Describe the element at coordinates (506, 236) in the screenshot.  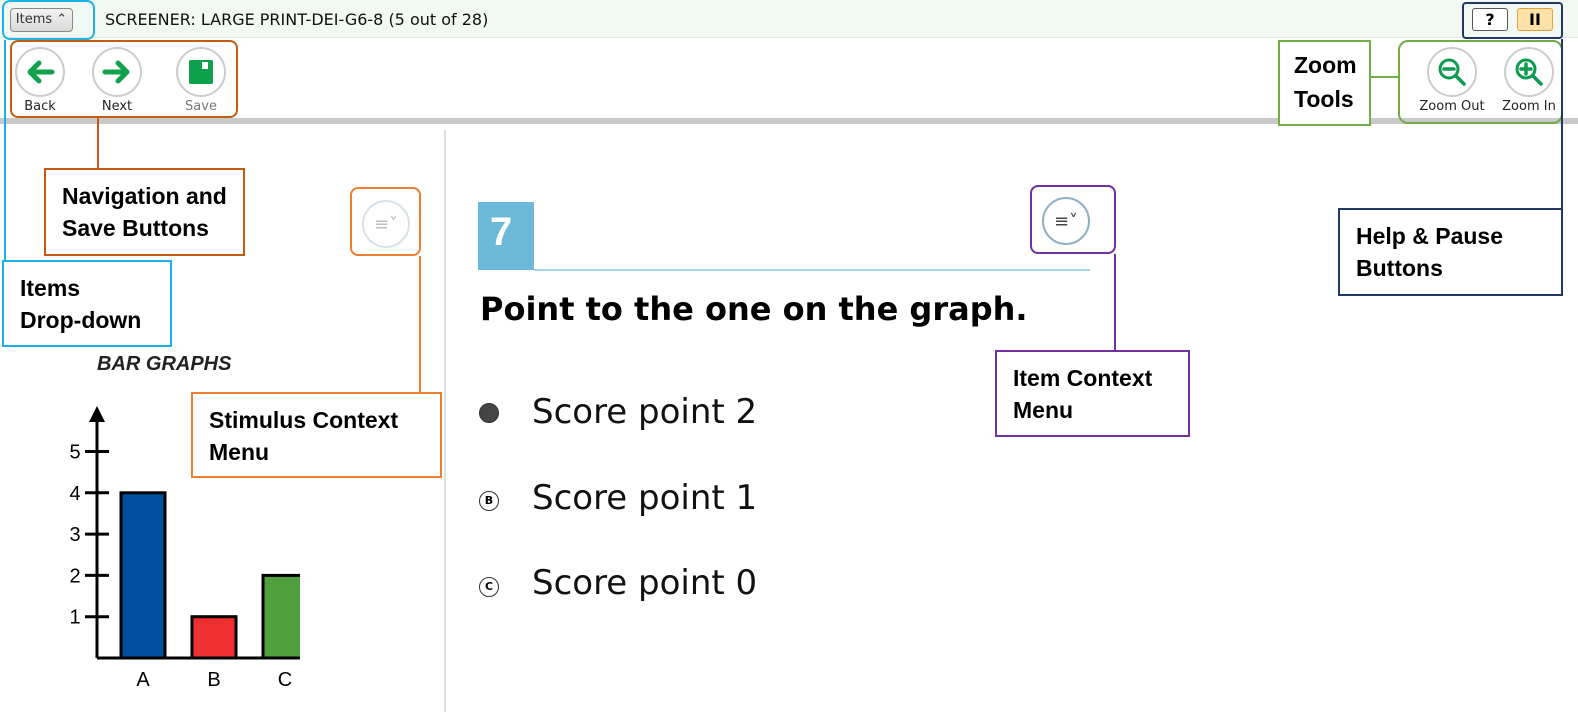
I see `item-number: 7` at that location.